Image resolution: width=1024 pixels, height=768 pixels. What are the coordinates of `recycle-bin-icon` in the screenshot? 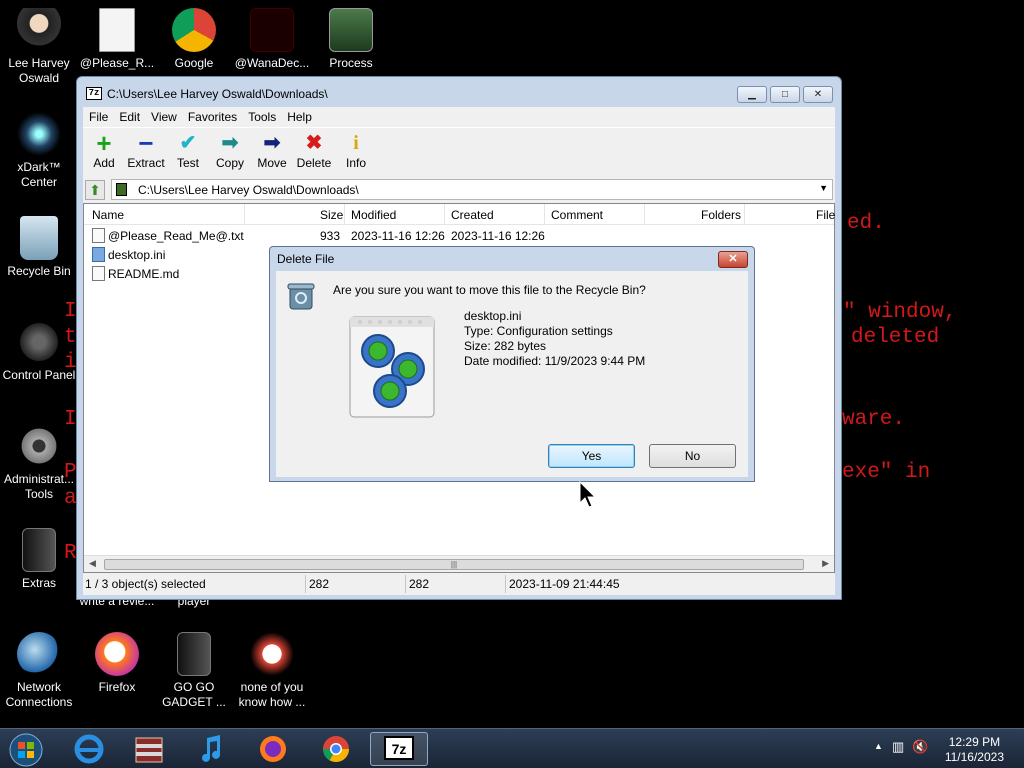 It's located at (39, 238).